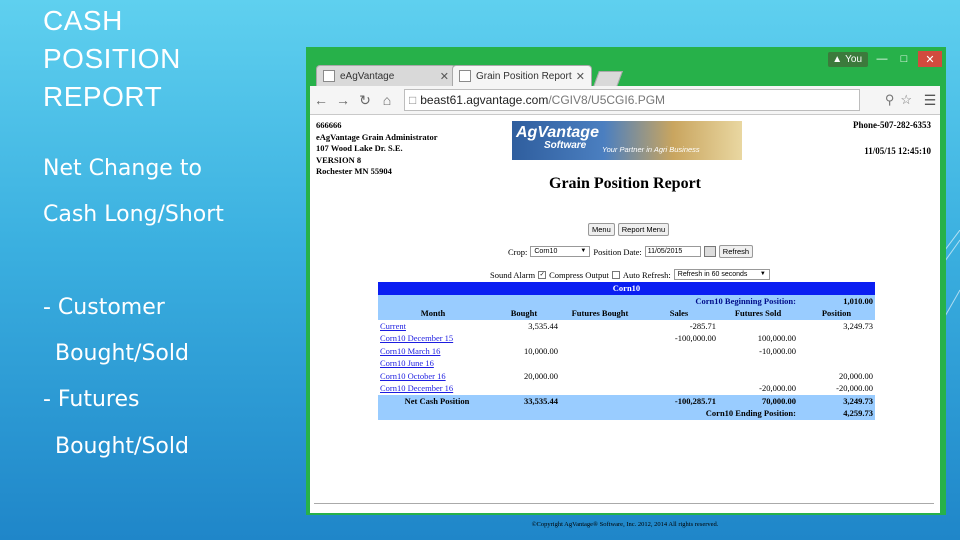 Image resolution: width=960 pixels, height=540 pixels. What do you see at coordinates (736, 251) in the screenshot?
I see `refresh-button: Refresh` at bounding box center [736, 251].